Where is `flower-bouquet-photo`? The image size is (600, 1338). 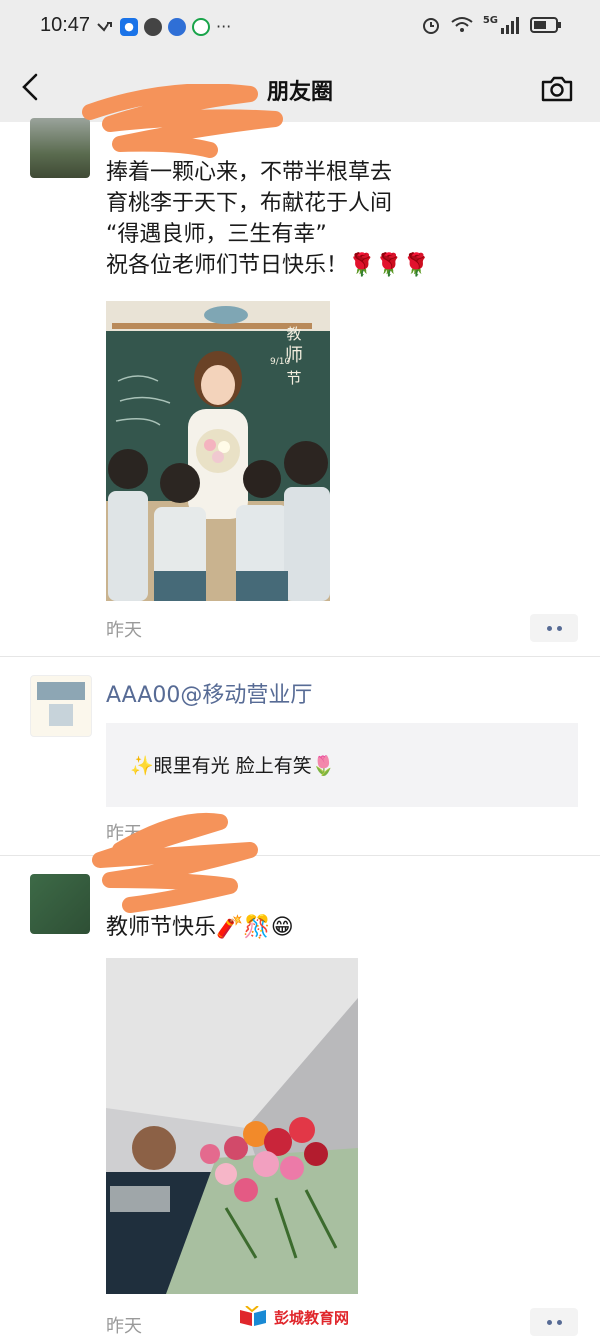
flower-bouquet-photo is located at coordinates (232, 1126).